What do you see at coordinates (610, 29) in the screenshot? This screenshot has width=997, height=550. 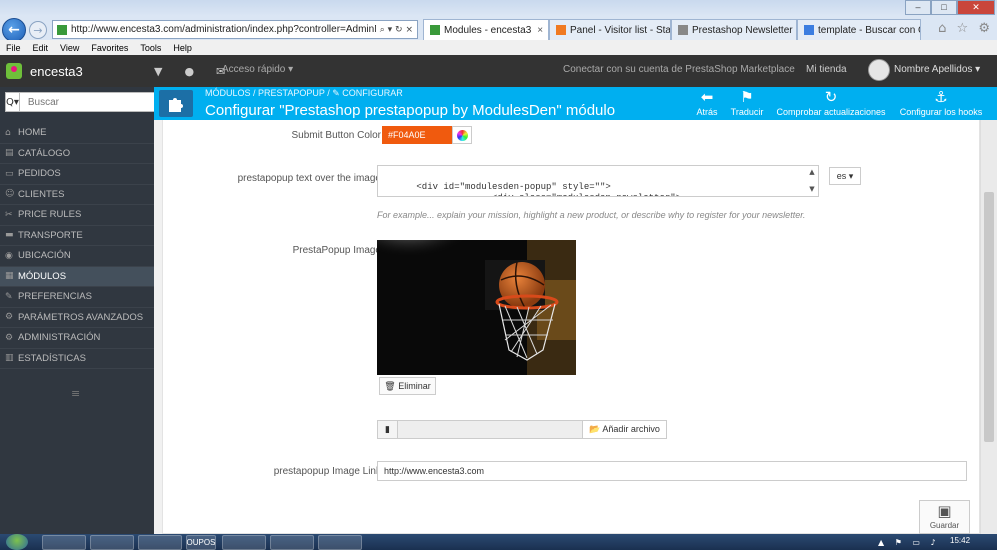 I see `browser-tab-panel: Panel - Visitor list - Stats` at bounding box center [610, 29].